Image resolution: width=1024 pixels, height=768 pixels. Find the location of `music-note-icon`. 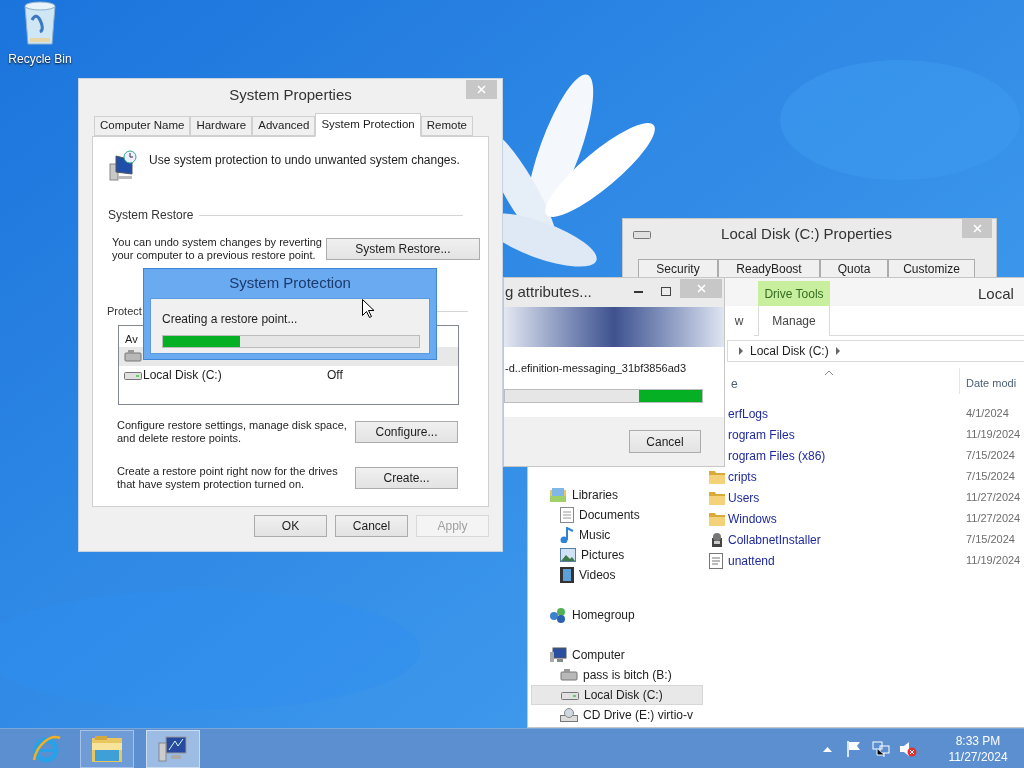

music-note-icon is located at coordinates (567, 535).